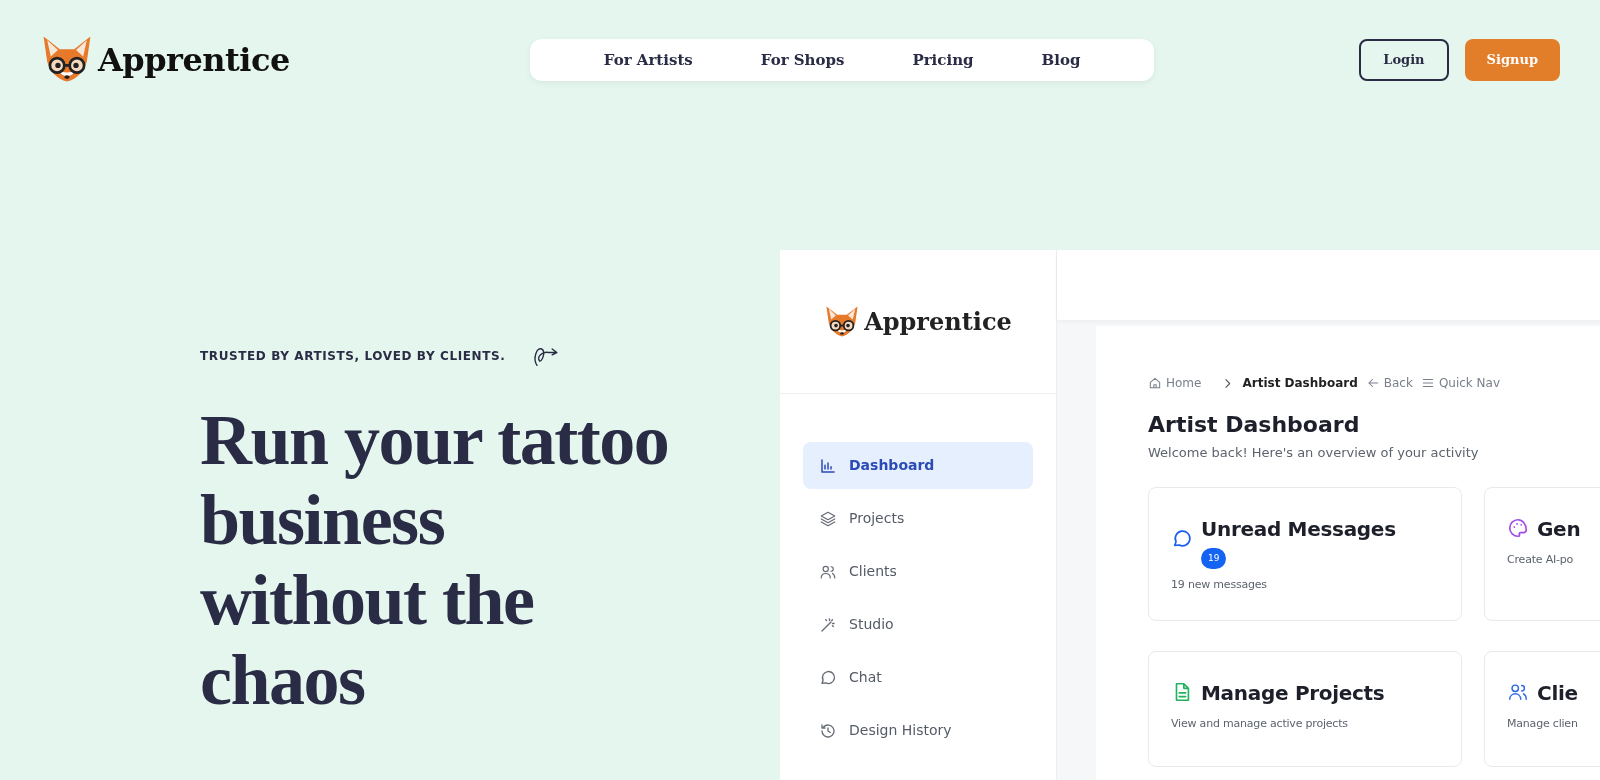 The image size is (1600, 780). Describe the element at coordinates (1543, 723) in the screenshot. I see `card-text: Manage clien` at that location.